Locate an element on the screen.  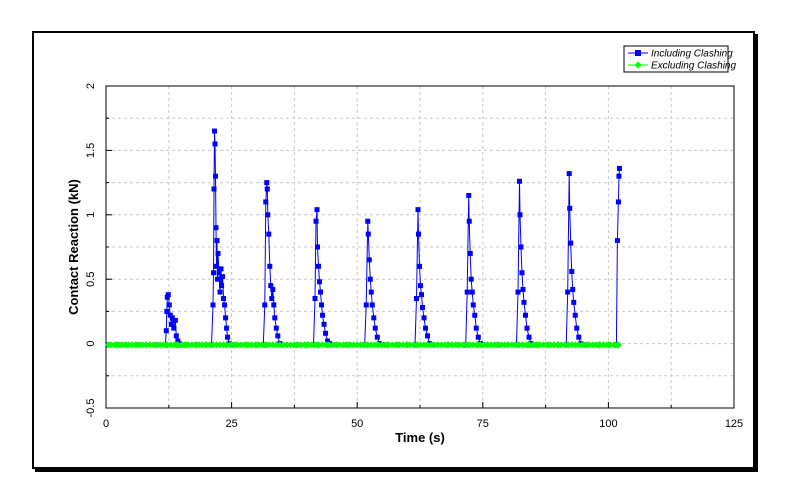
y-tick-label: 0 is located at coordinates (91, 344).